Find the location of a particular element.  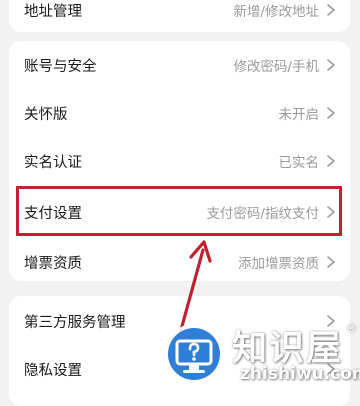

address-card: 地址管理 新增/修改地址 is located at coordinates (179, 16).